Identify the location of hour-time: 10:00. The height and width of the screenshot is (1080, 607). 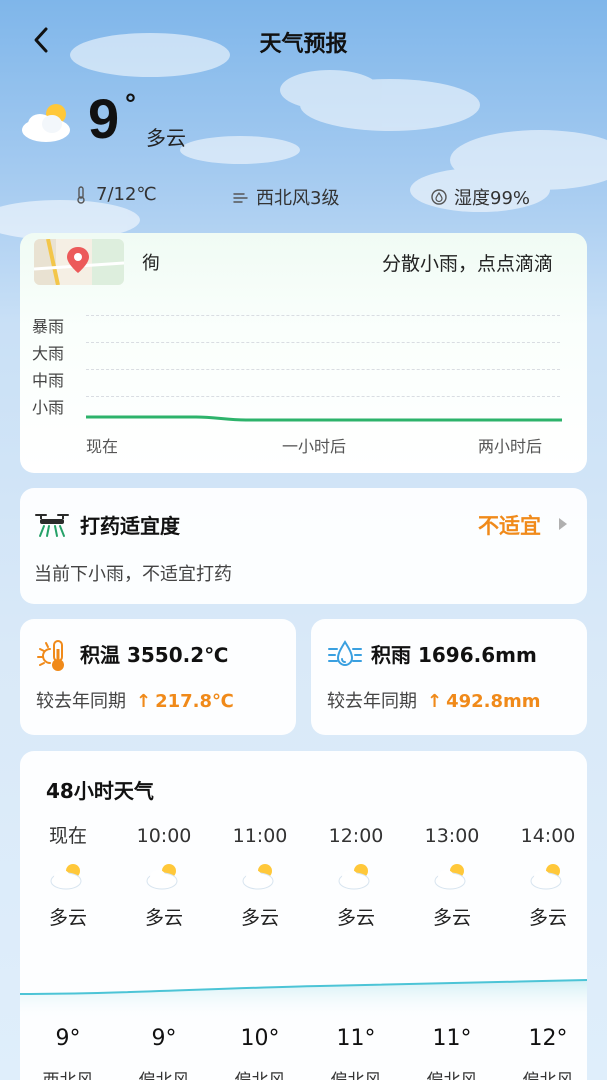
(164, 836).